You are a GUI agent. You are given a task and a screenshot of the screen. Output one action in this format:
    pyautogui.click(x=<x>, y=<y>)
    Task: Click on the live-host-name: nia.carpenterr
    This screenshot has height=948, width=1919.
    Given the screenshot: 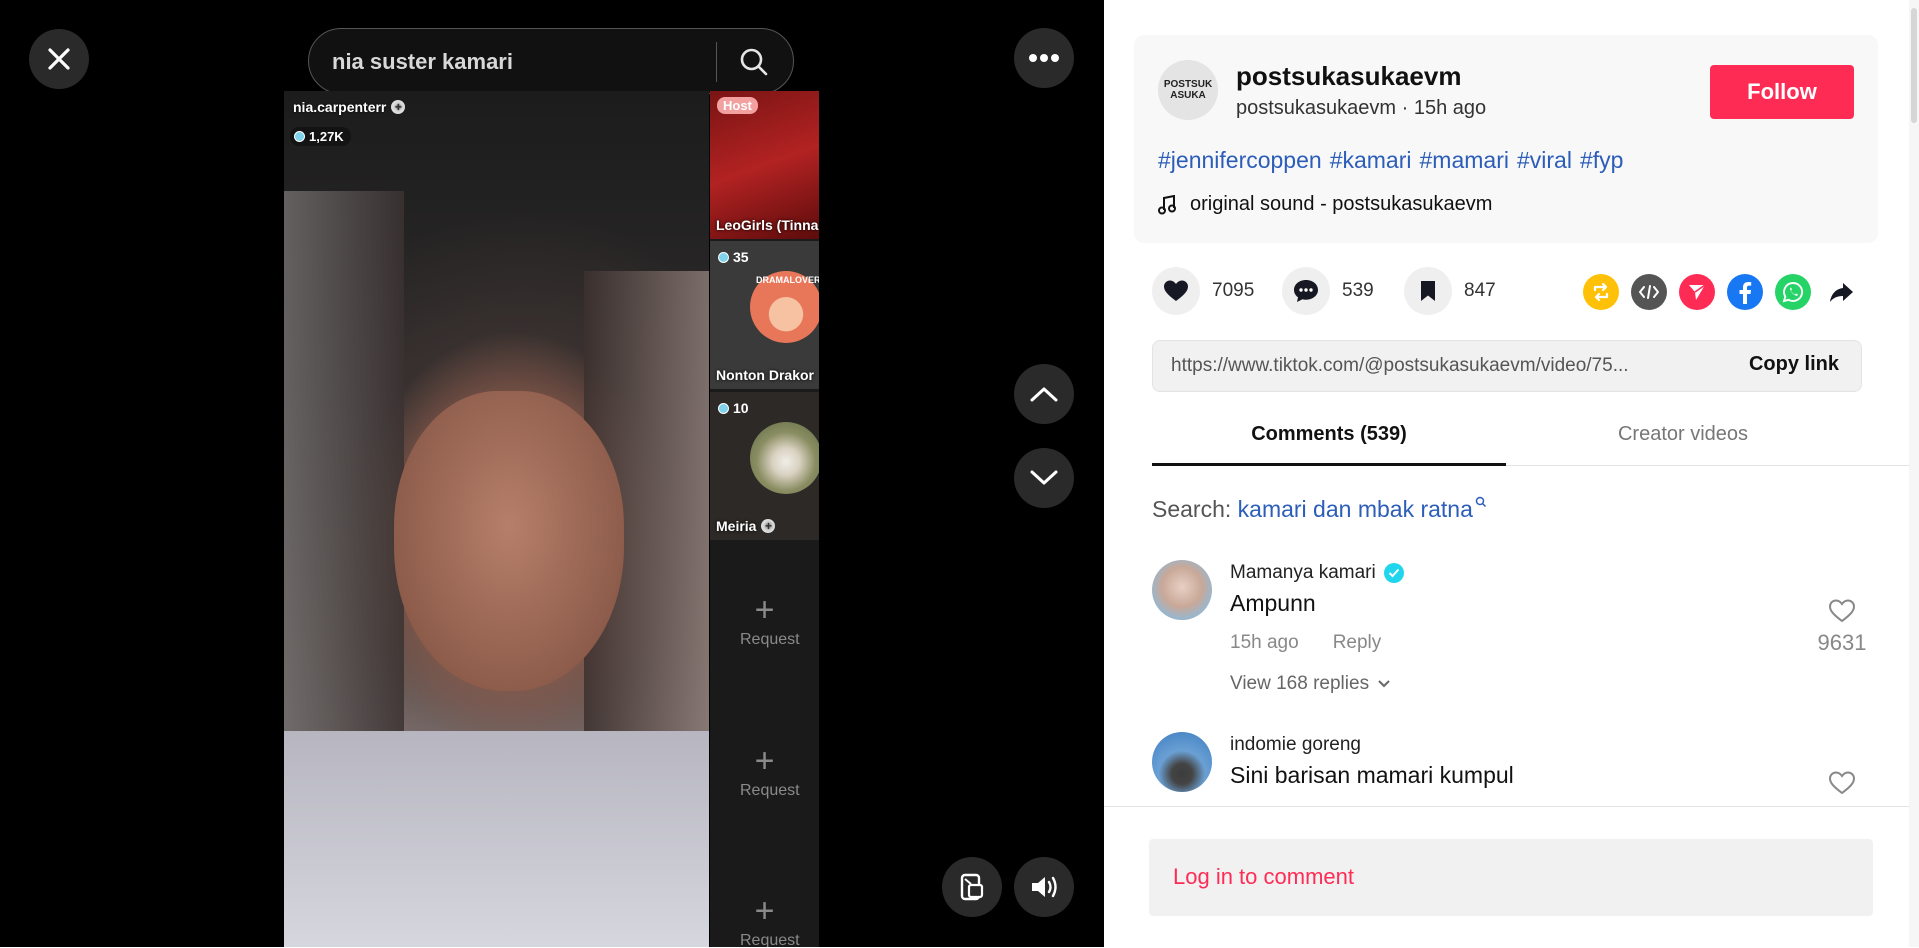 What is the action you would take?
    pyautogui.click(x=340, y=107)
    